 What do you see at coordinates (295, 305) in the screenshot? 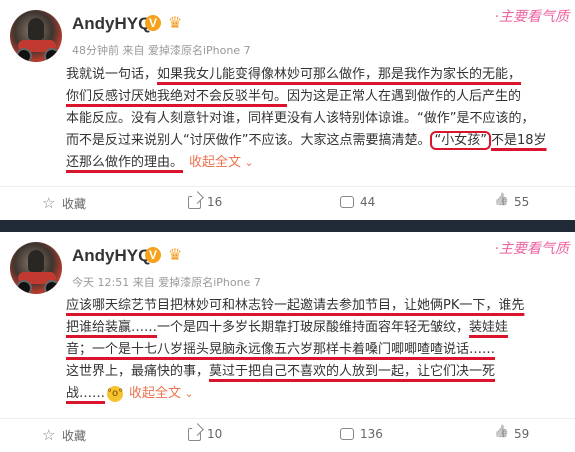
I see `text-segment: 应该哪天综艺节目把林妙可和林志铃一起邀请去参加节目，让她俩PK一下，谁先` at bounding box center [295, 305].